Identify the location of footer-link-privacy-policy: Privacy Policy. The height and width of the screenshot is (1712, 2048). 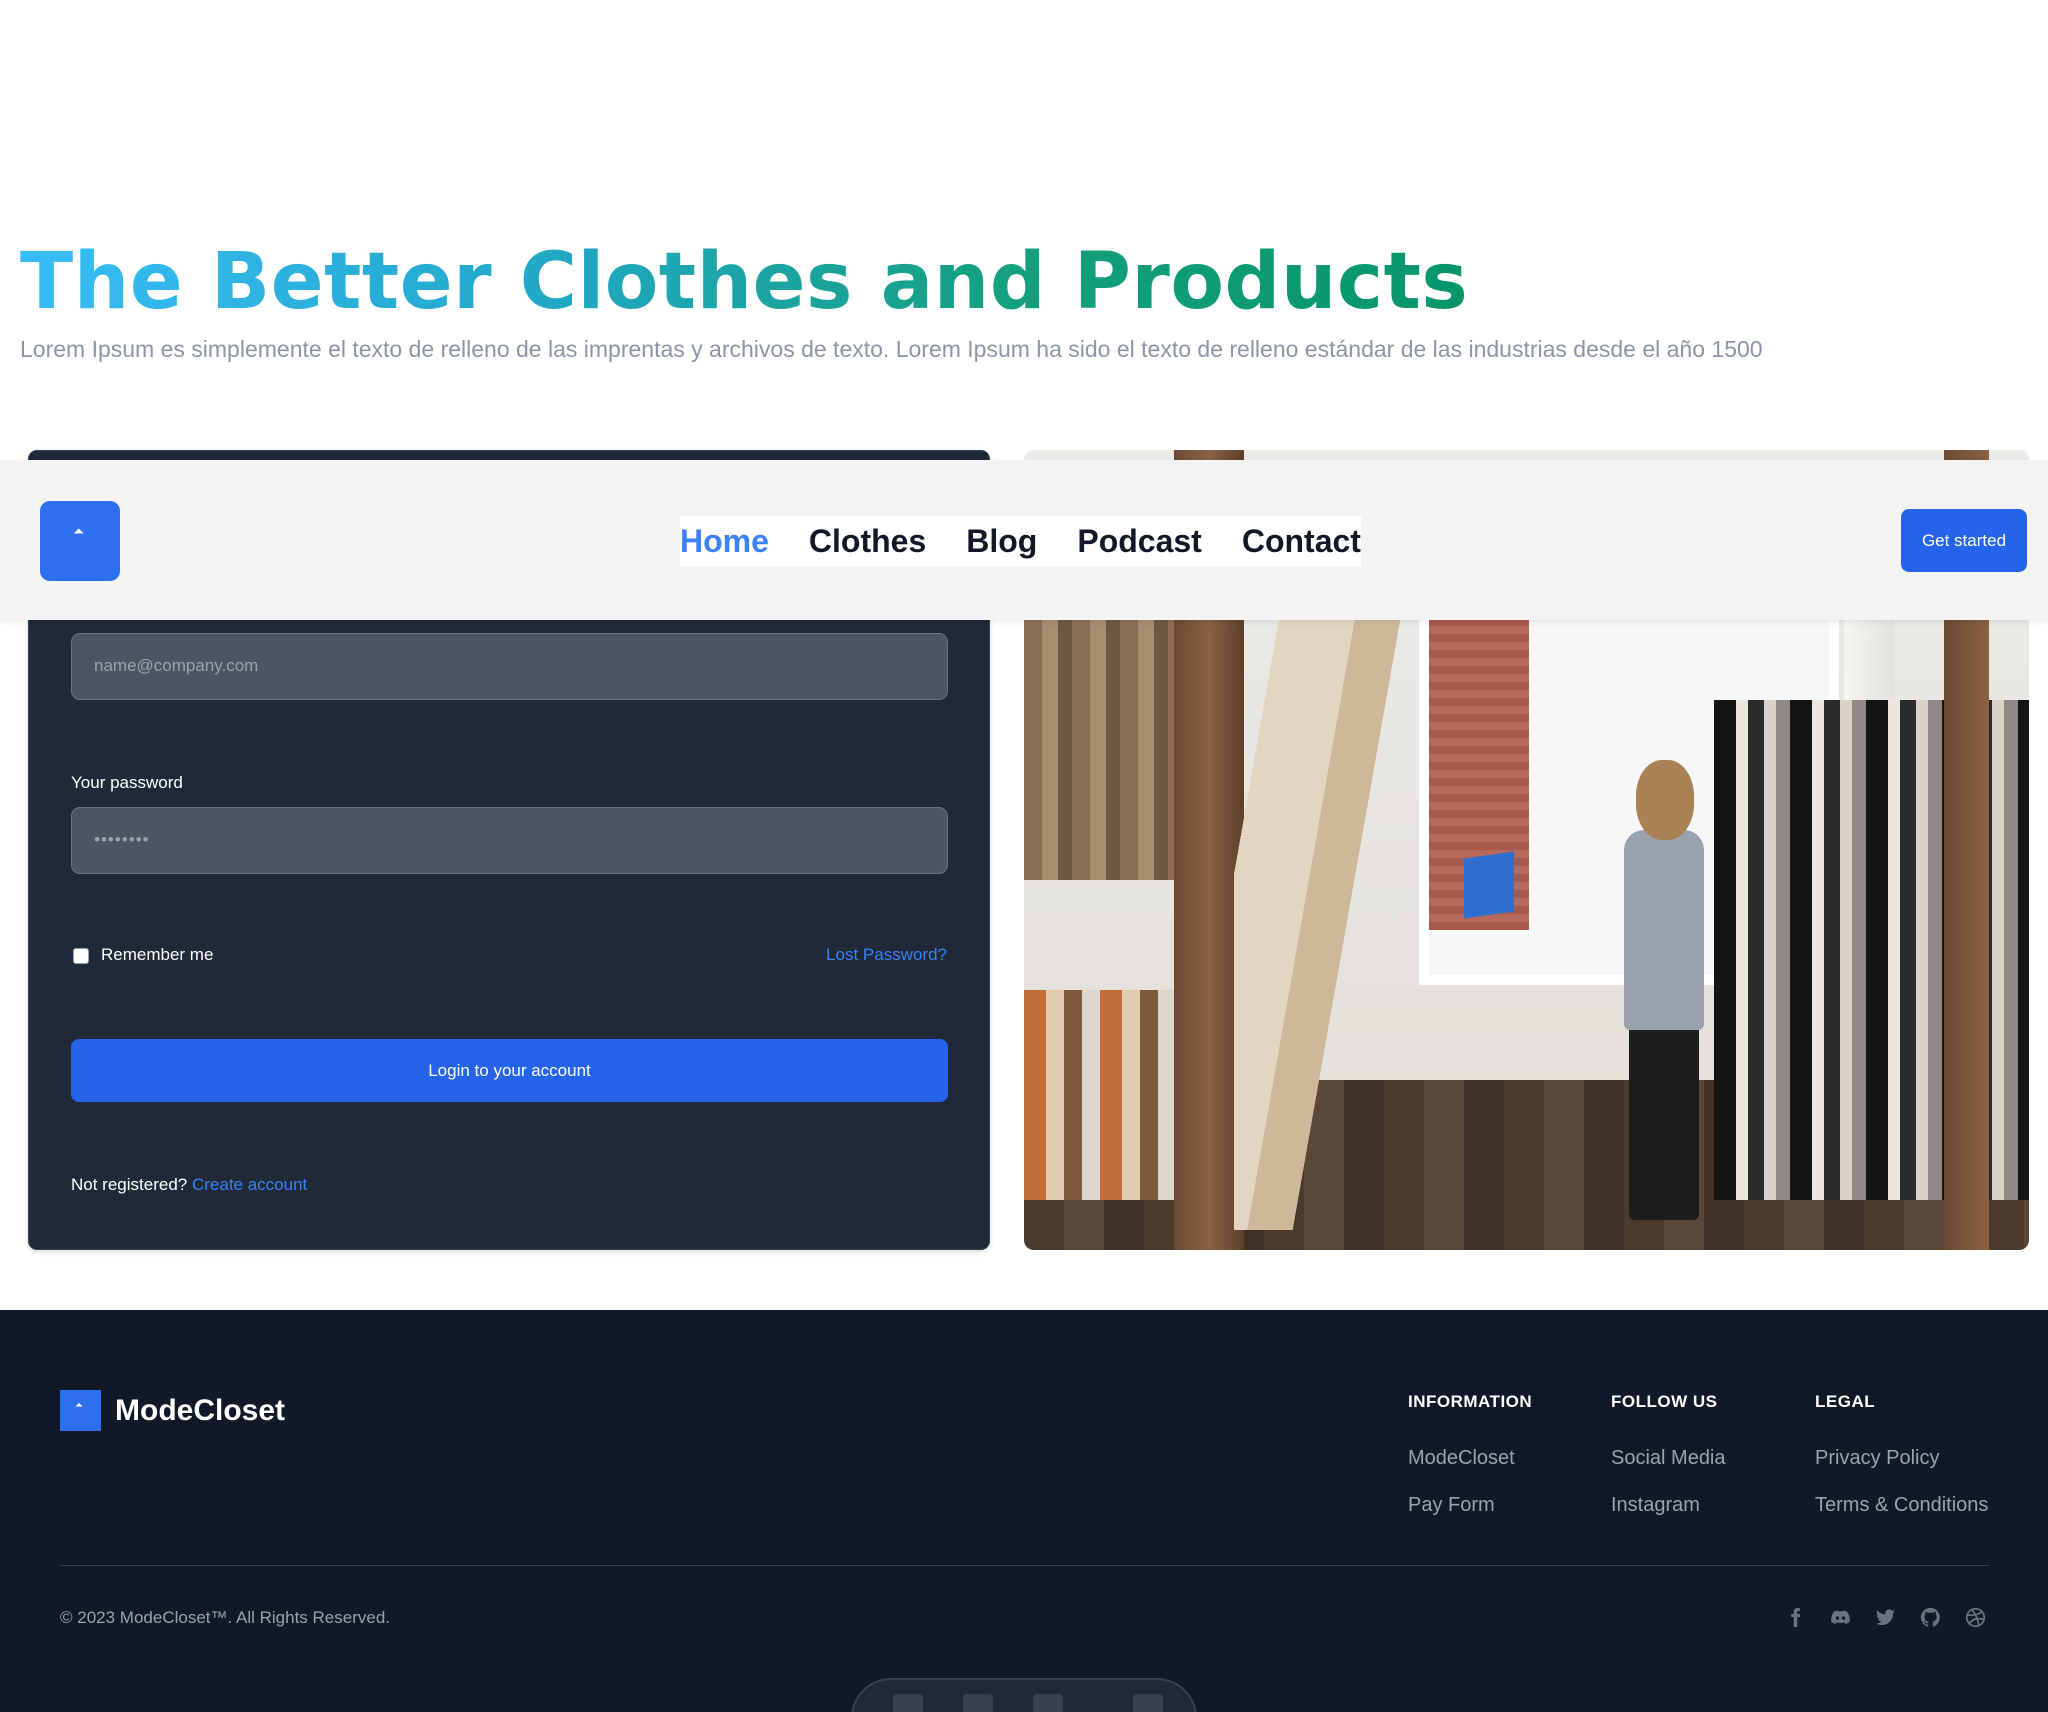
(1901, 1458).